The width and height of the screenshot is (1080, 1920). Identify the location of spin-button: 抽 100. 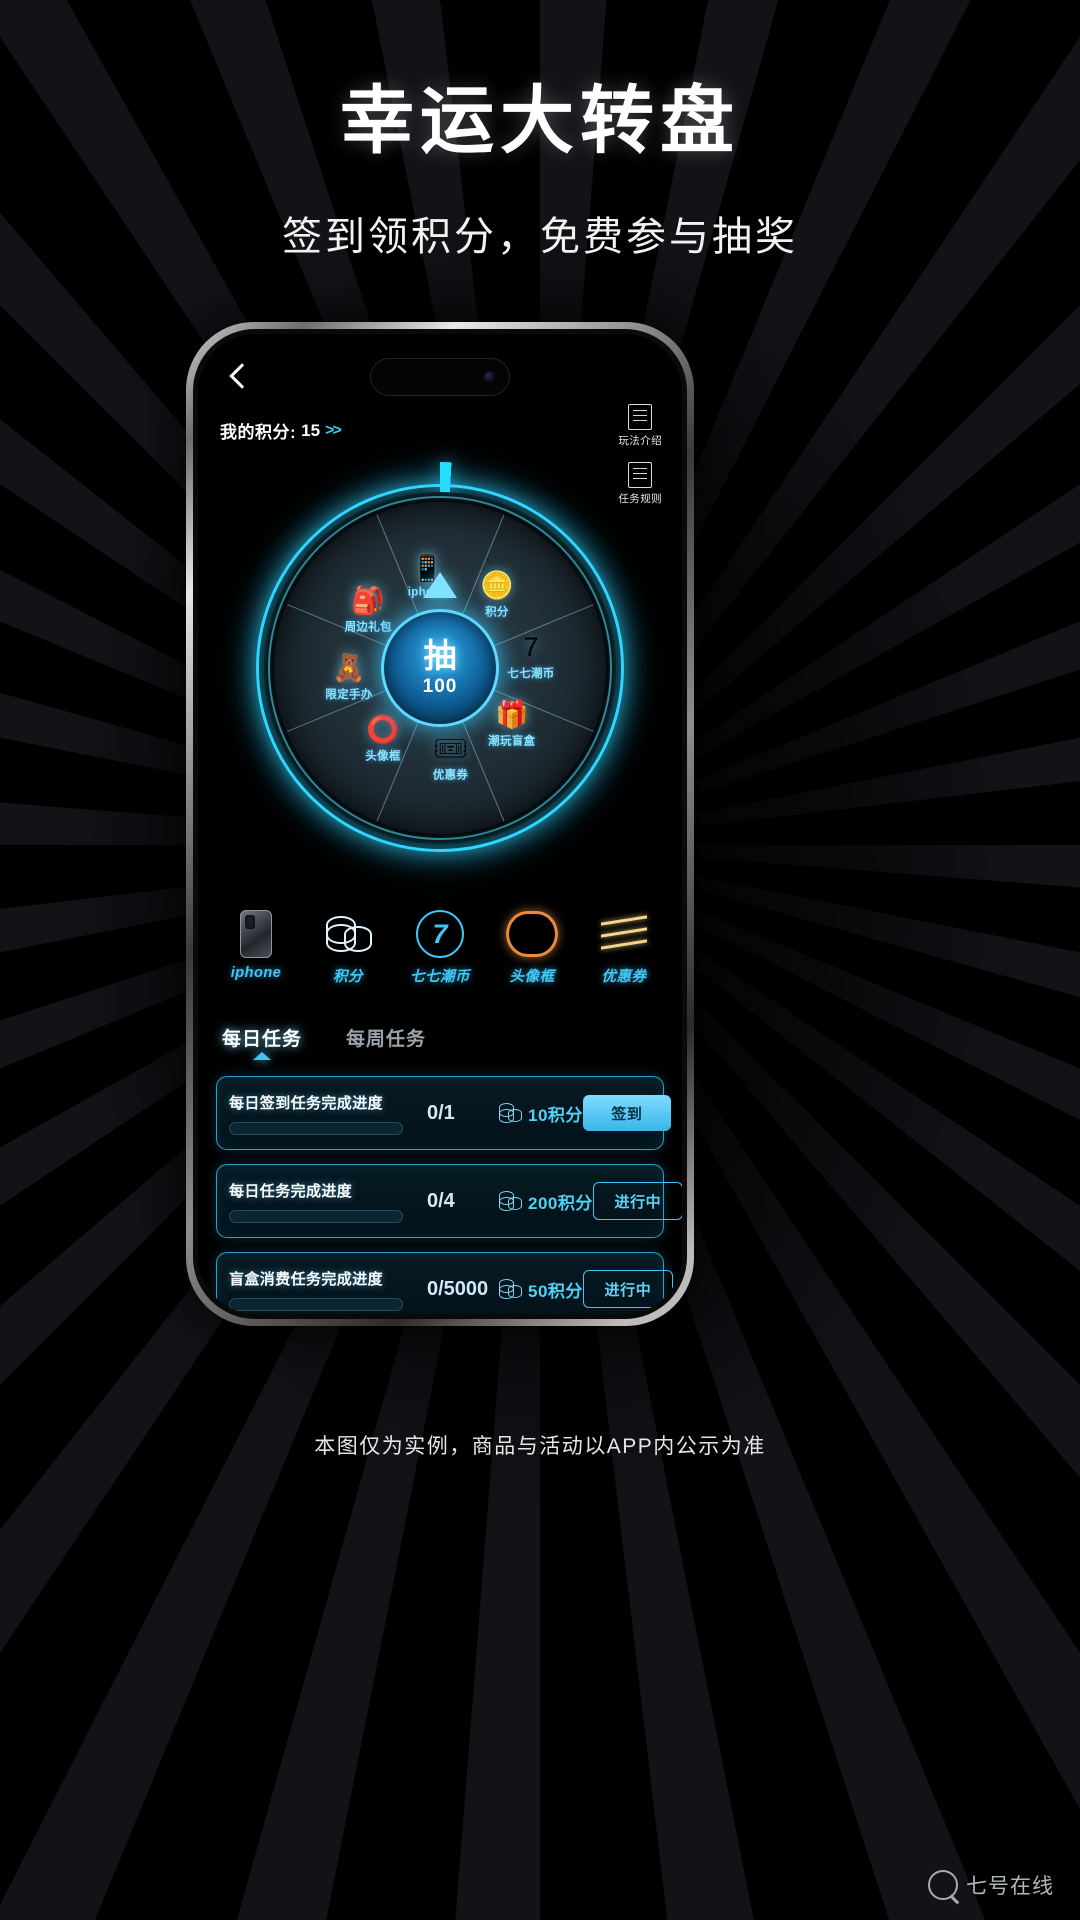
(440, 668).